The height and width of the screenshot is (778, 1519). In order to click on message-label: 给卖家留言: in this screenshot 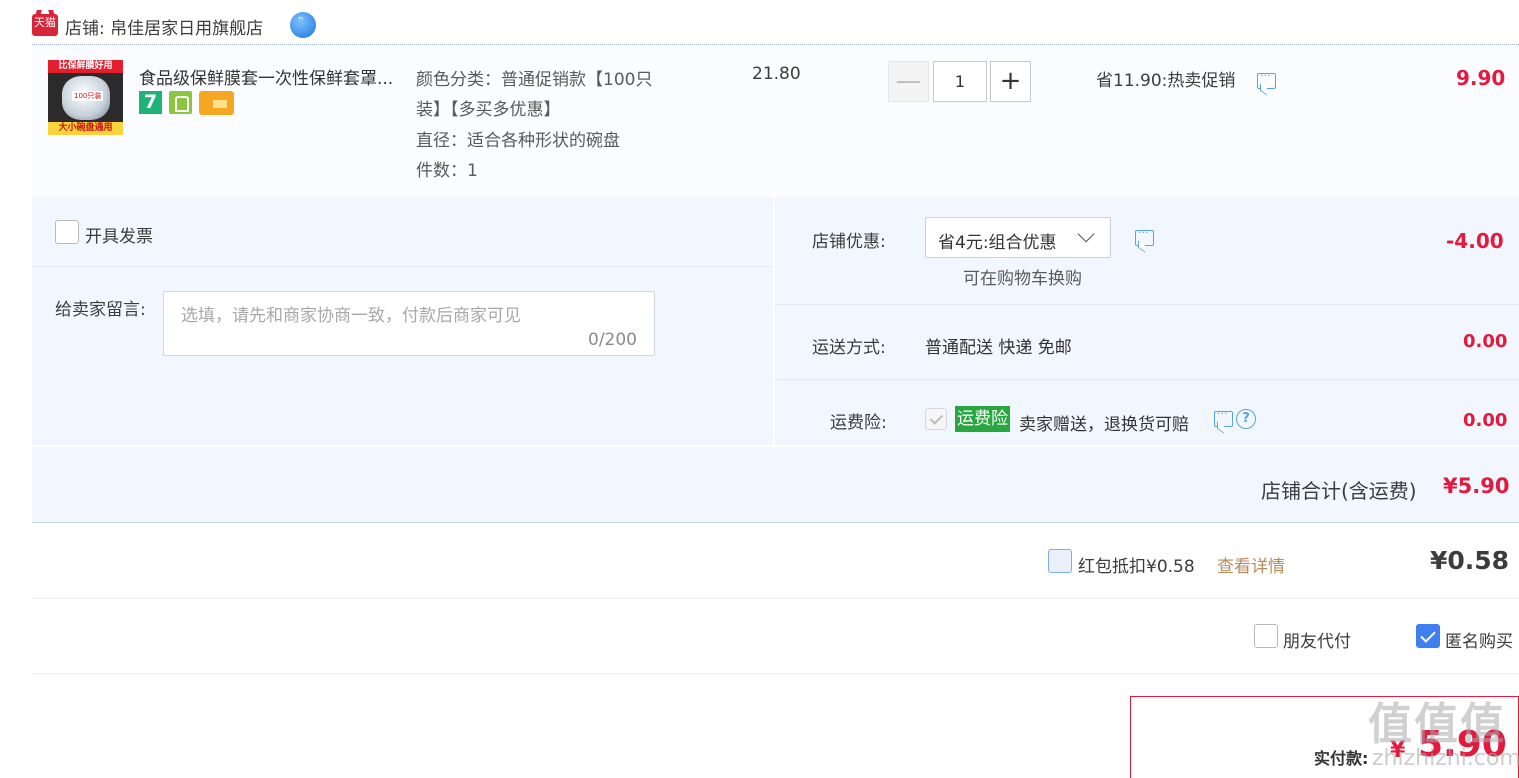, I will do `click(100, 310)`.